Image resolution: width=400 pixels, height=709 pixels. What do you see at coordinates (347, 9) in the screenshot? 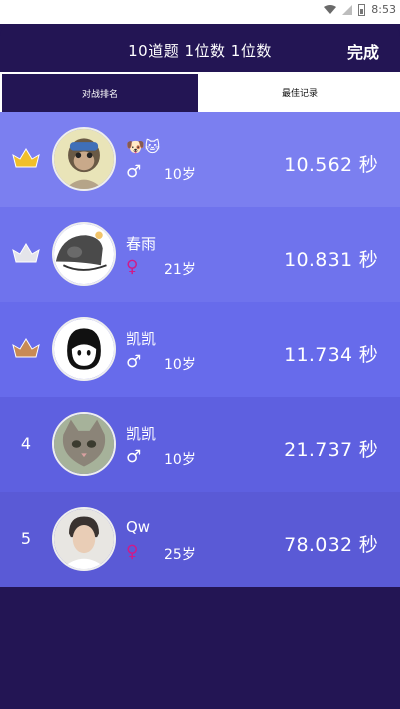
I see `signal-icon` at bounding box center [347, 9].